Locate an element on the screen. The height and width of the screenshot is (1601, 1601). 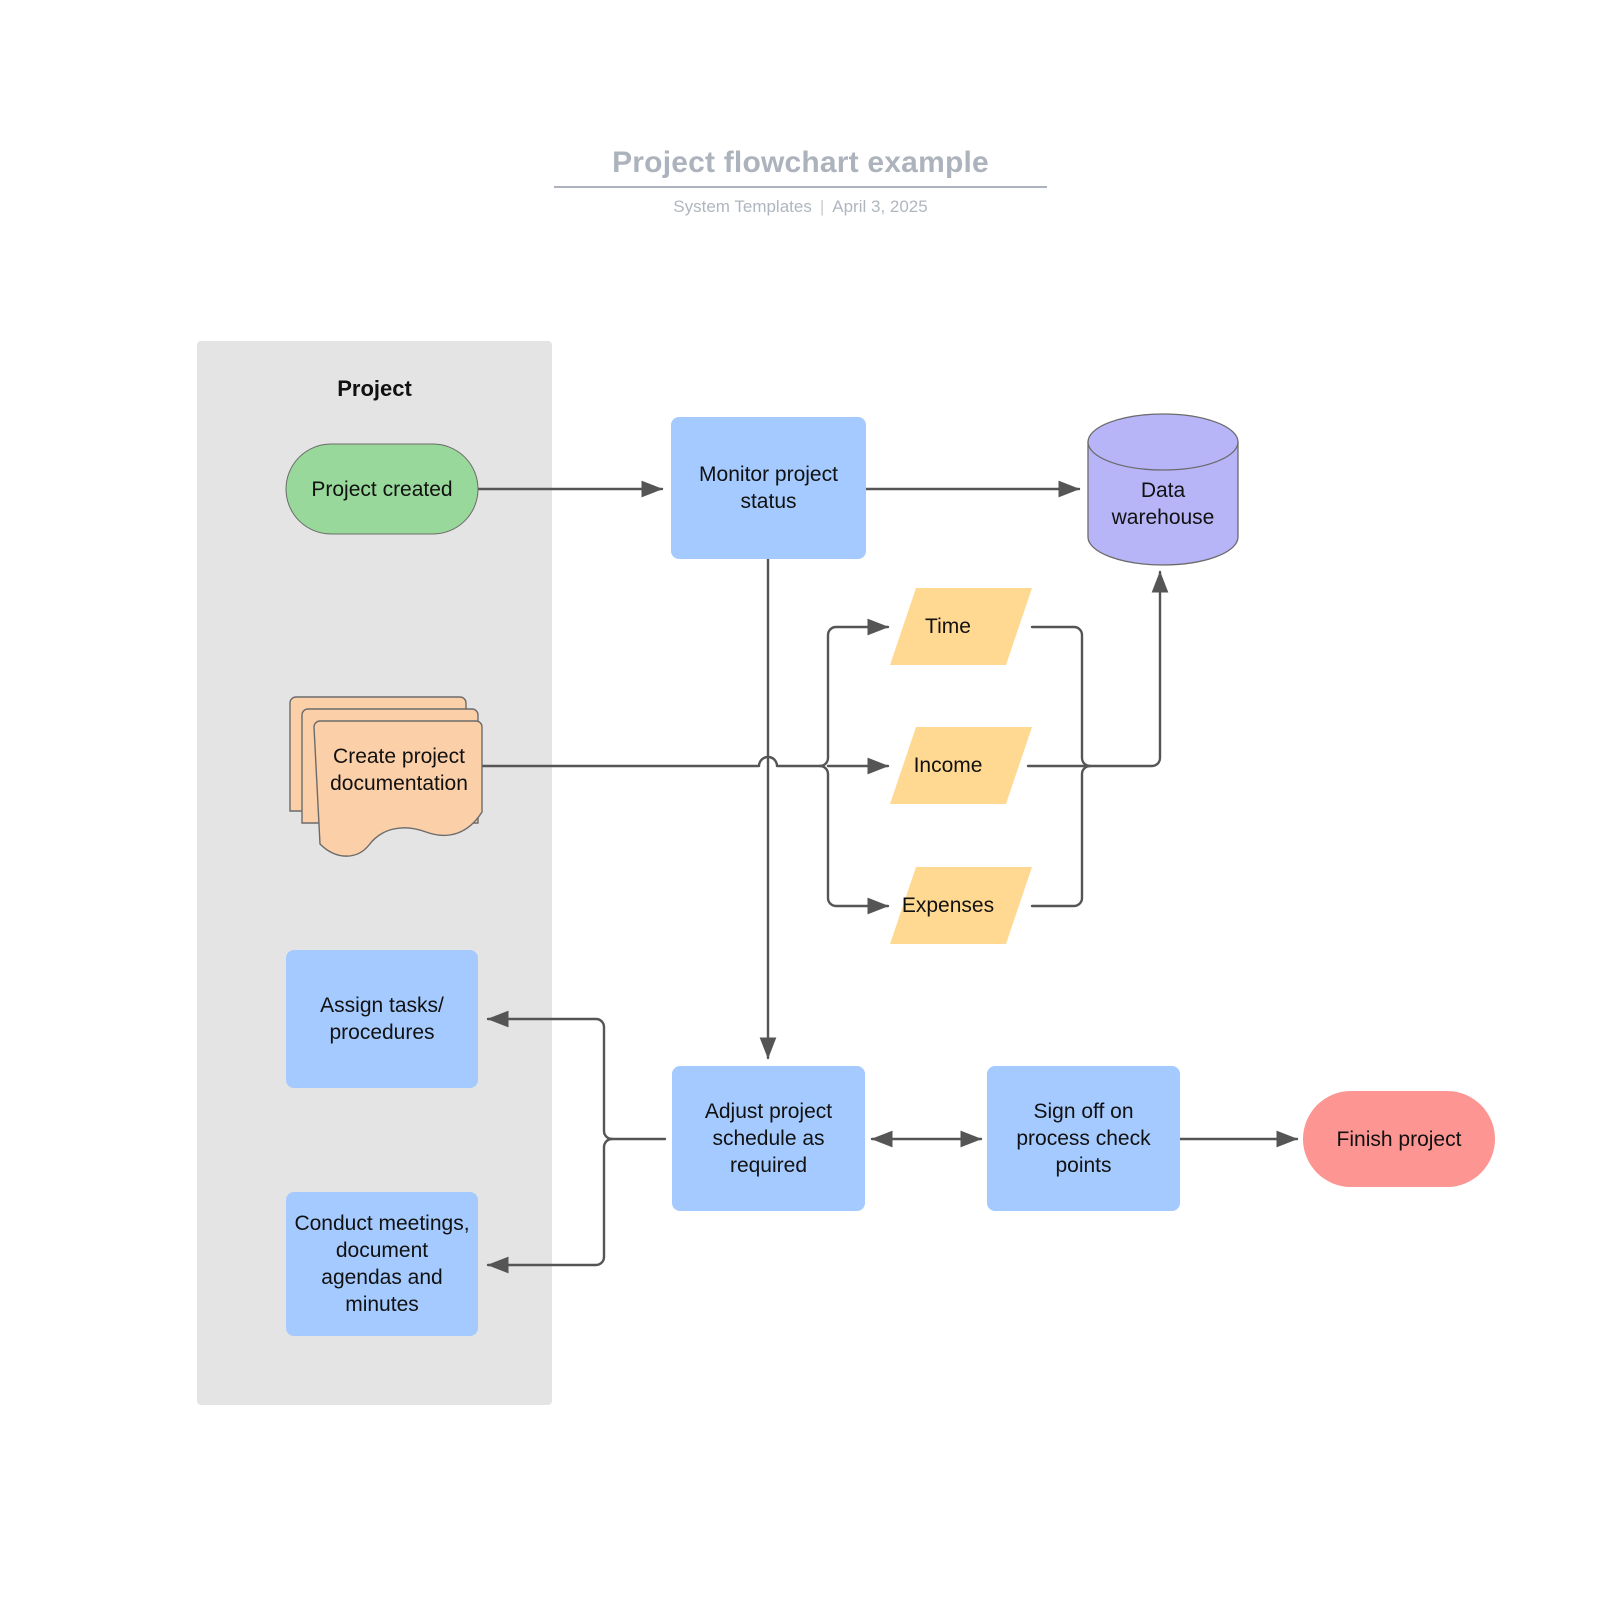
node-project-created is located at coordinates (382, 489).